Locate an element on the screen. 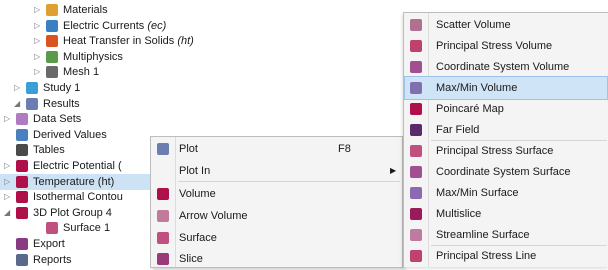  tree-item-heat-transfer-in-solids: ▷ Heat Transfer in Solids (ht) is located at coordinates (97, 41).